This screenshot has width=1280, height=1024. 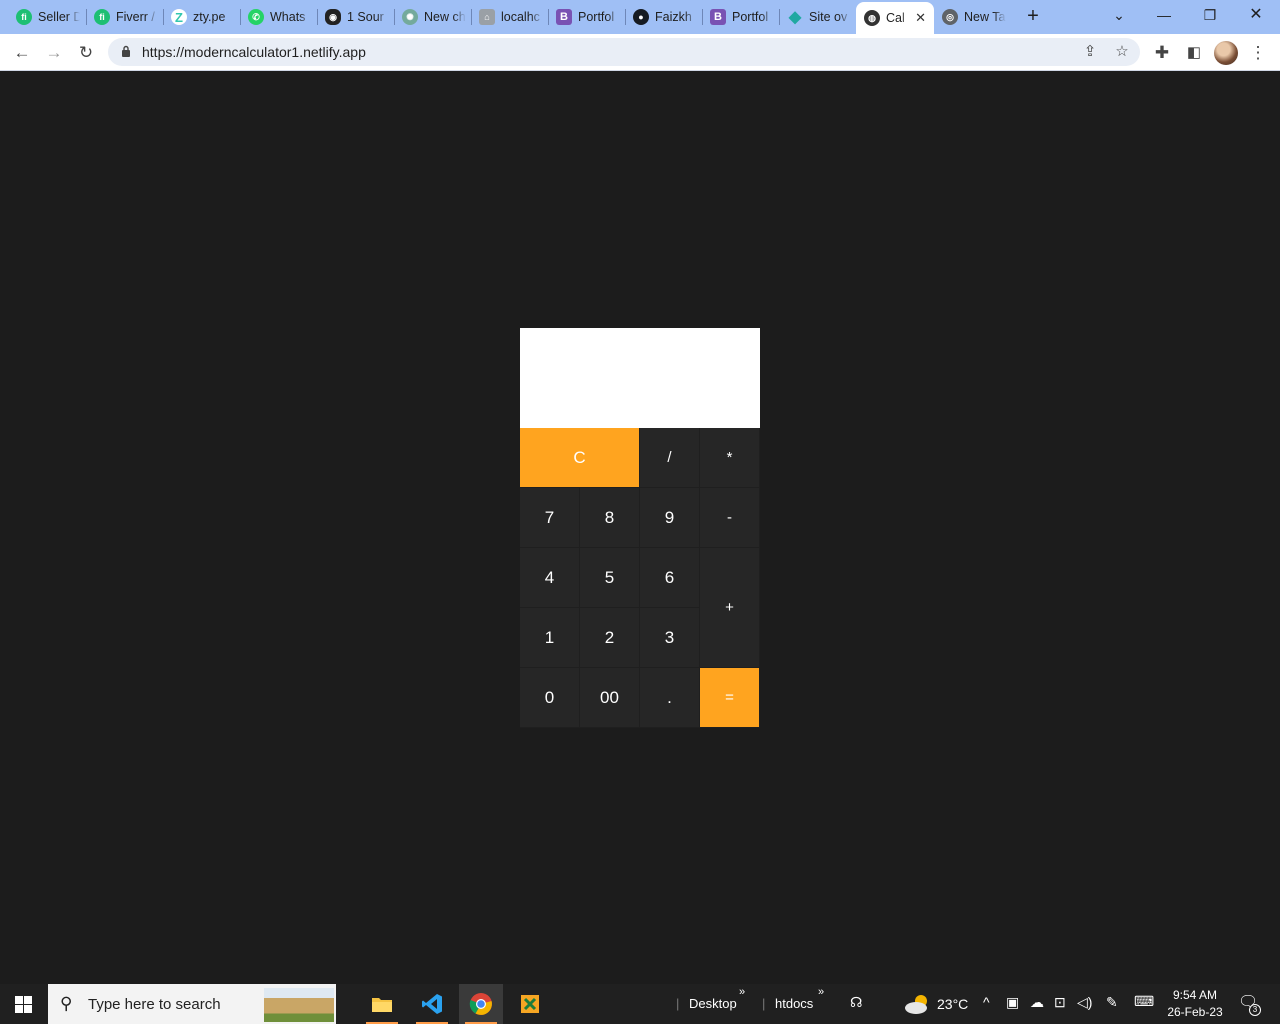 I want to click on chrome-icon: ◎, so click(x=950, y=17).